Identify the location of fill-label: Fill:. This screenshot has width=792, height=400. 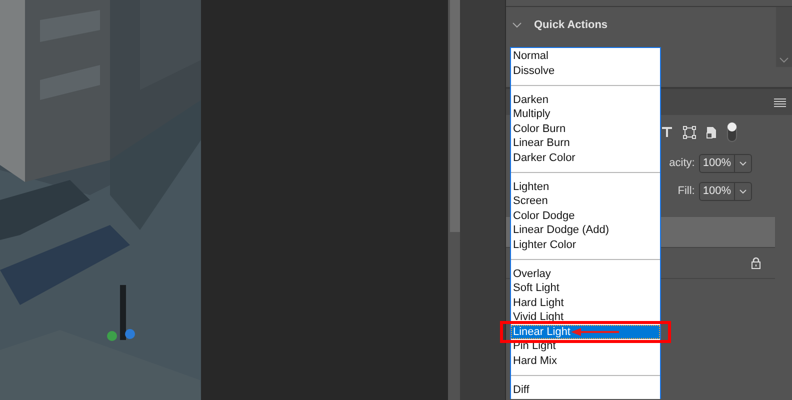
(686, 191).